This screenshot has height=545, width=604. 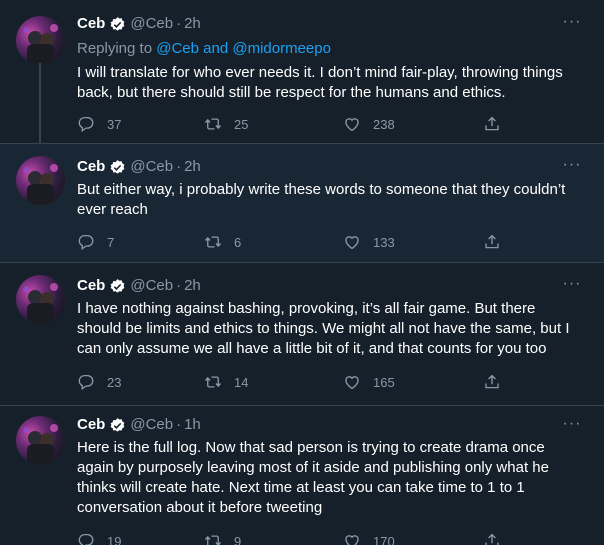 What do you see at coordinates (297, 124) in the screenshot?
I see `tweet-actions: 37 25 238` at bounding box center [297, 124].